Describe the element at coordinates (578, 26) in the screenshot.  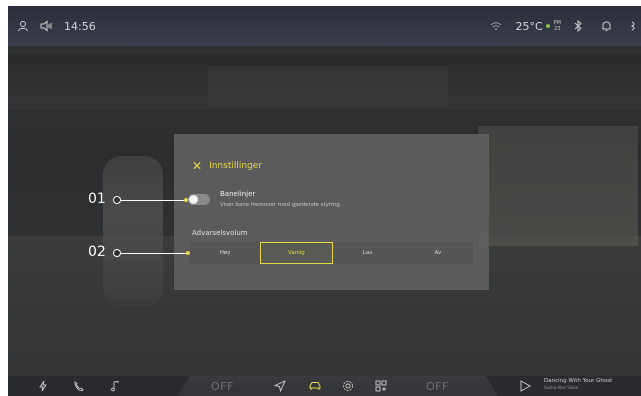
I see `bluetooth-icon` at that location.